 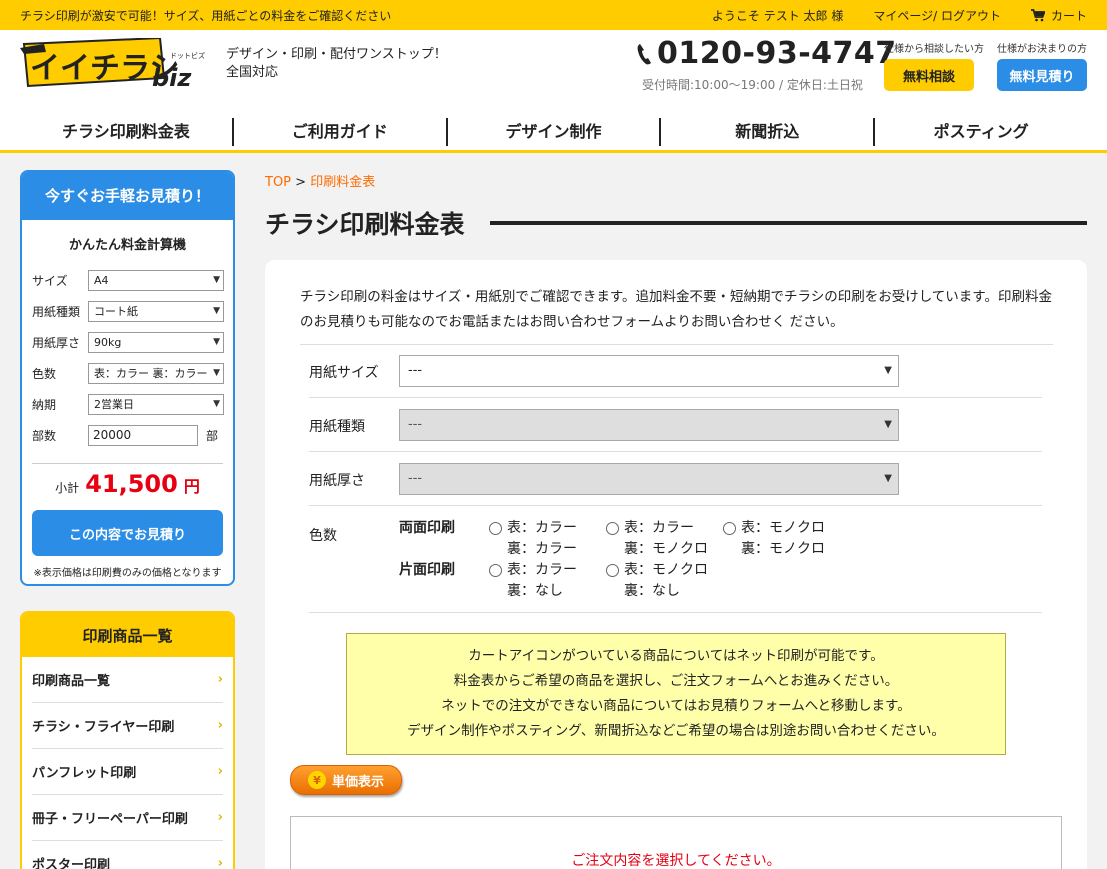 I want to click on calculator-title: かんたん料金計算機, so click(x=127, y=245).